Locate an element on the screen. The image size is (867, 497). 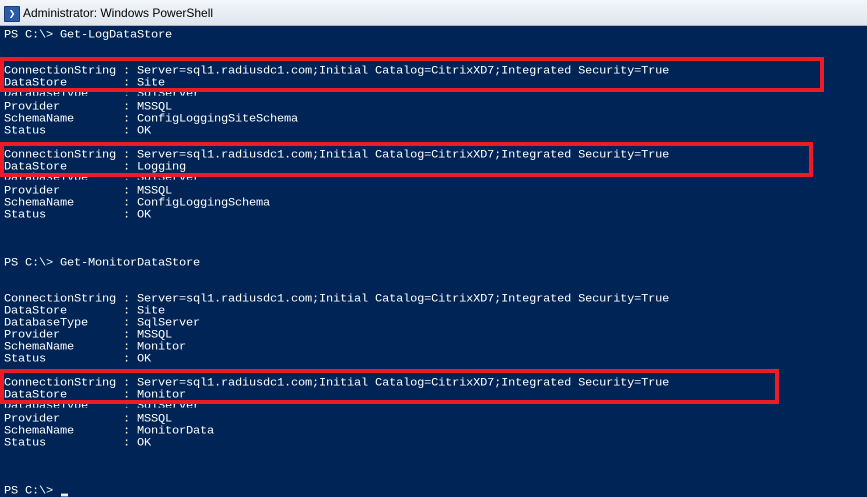
window-title: Administrator: Windows PowerShell is located at coordinates (118, 13).